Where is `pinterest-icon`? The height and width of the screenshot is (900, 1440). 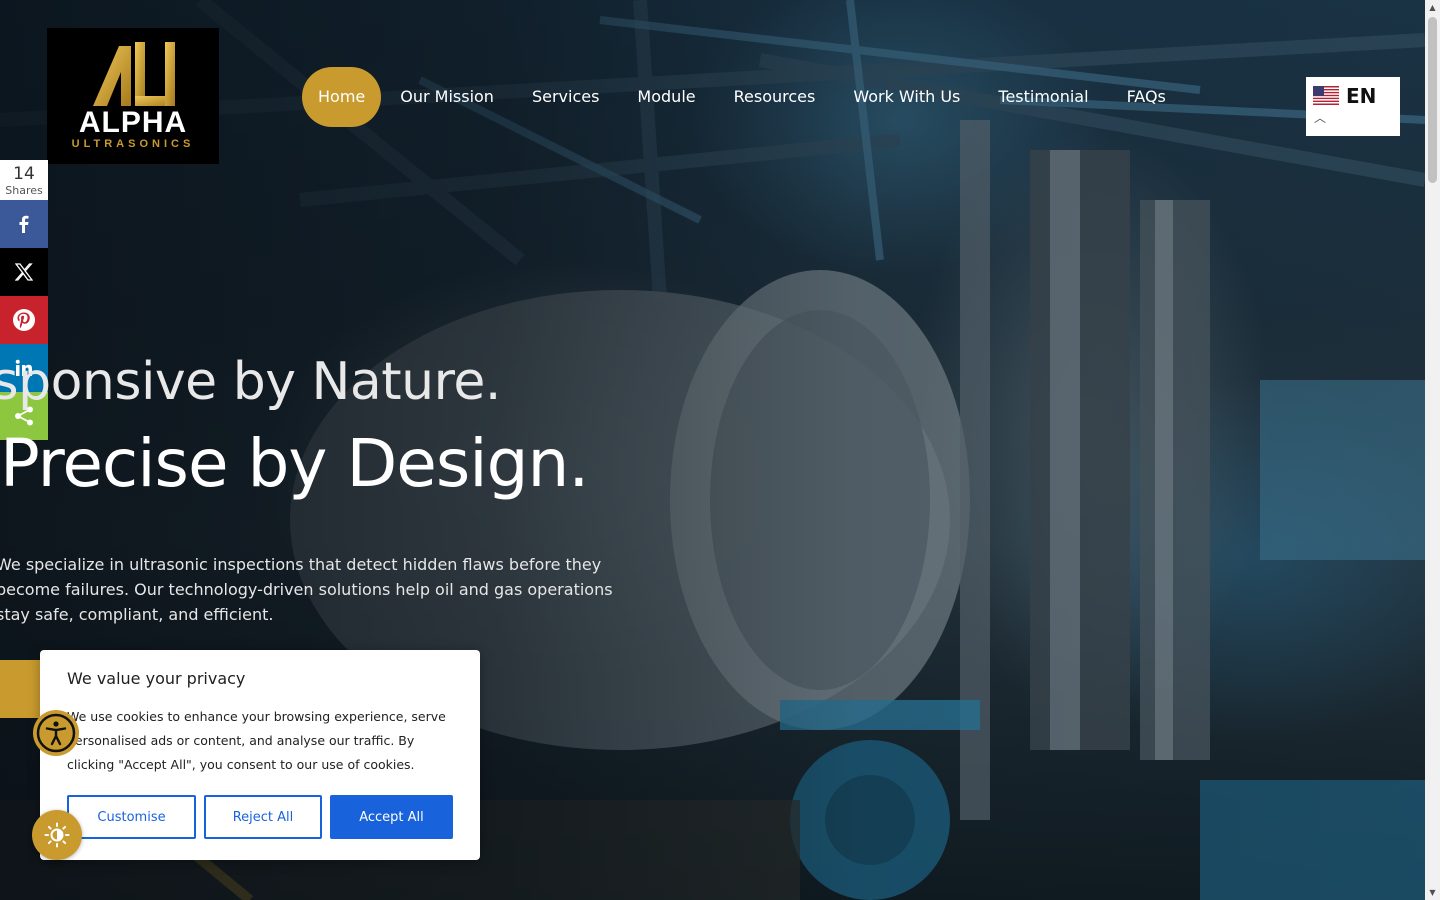 pinterest-icon is located at coordinates (24, 320).